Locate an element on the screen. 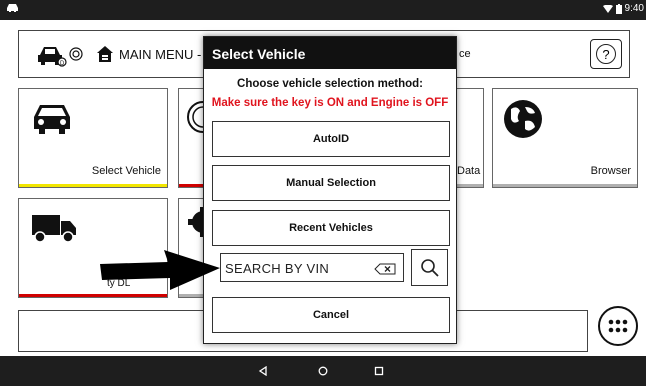 The width and height of the screenshot is (646, 386). backspace-clear-icon is located at coordinates (385, 269).